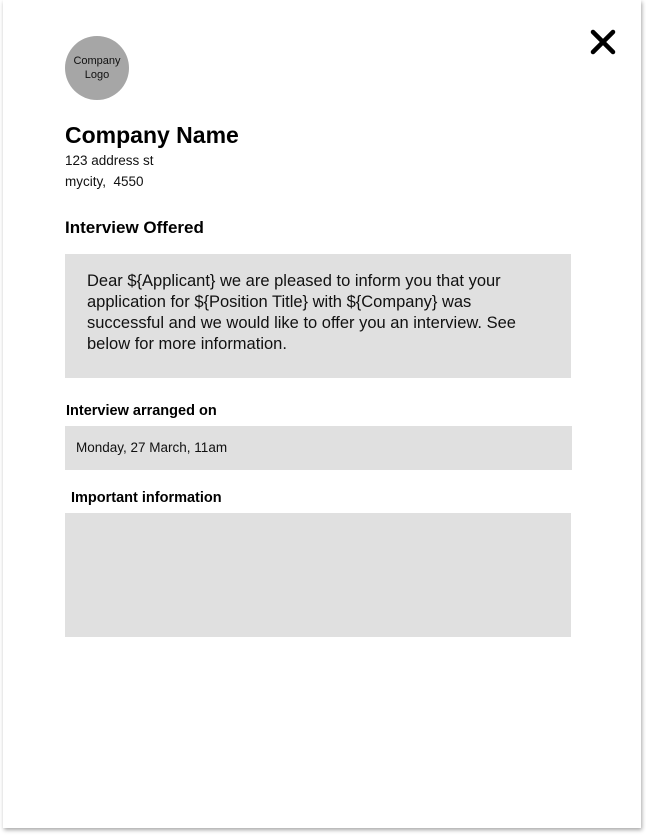 This screenshot has width=646, height=836. What do you see at coordinates (141, 411) in the screenshot?
I see `interview-arranged-label: Interview arranged on` at bounding box center [141, 411].